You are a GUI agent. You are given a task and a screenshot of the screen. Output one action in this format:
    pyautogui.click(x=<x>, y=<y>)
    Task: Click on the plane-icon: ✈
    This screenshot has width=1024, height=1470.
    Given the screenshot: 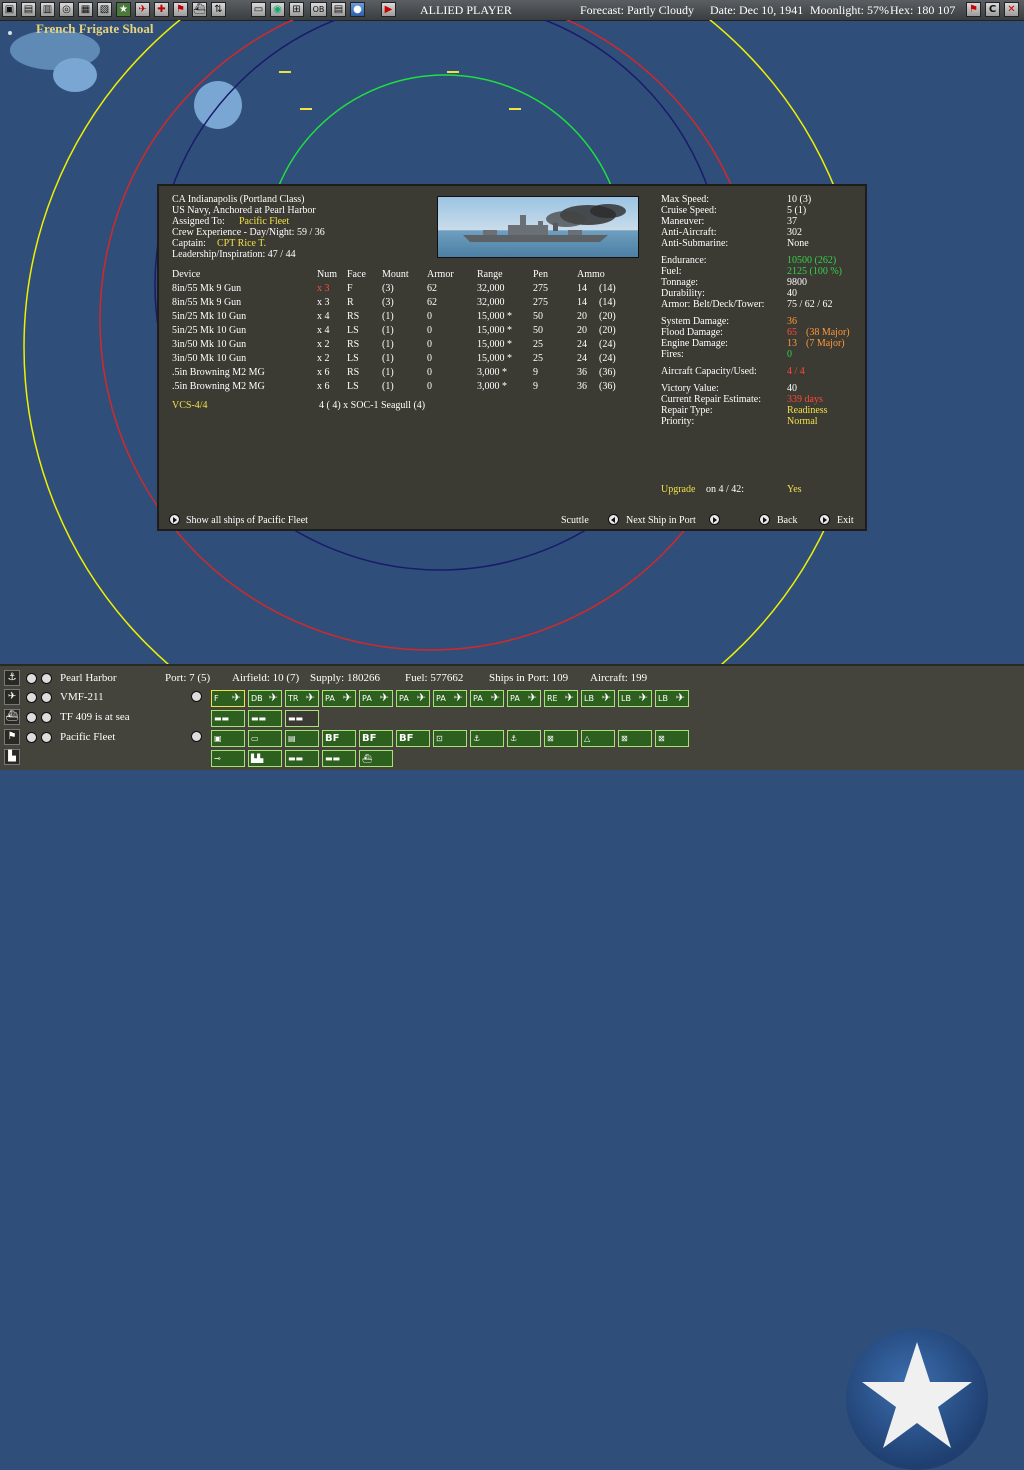 What is the action you would take?
    pyautogui.click(x=458, y=697)
    